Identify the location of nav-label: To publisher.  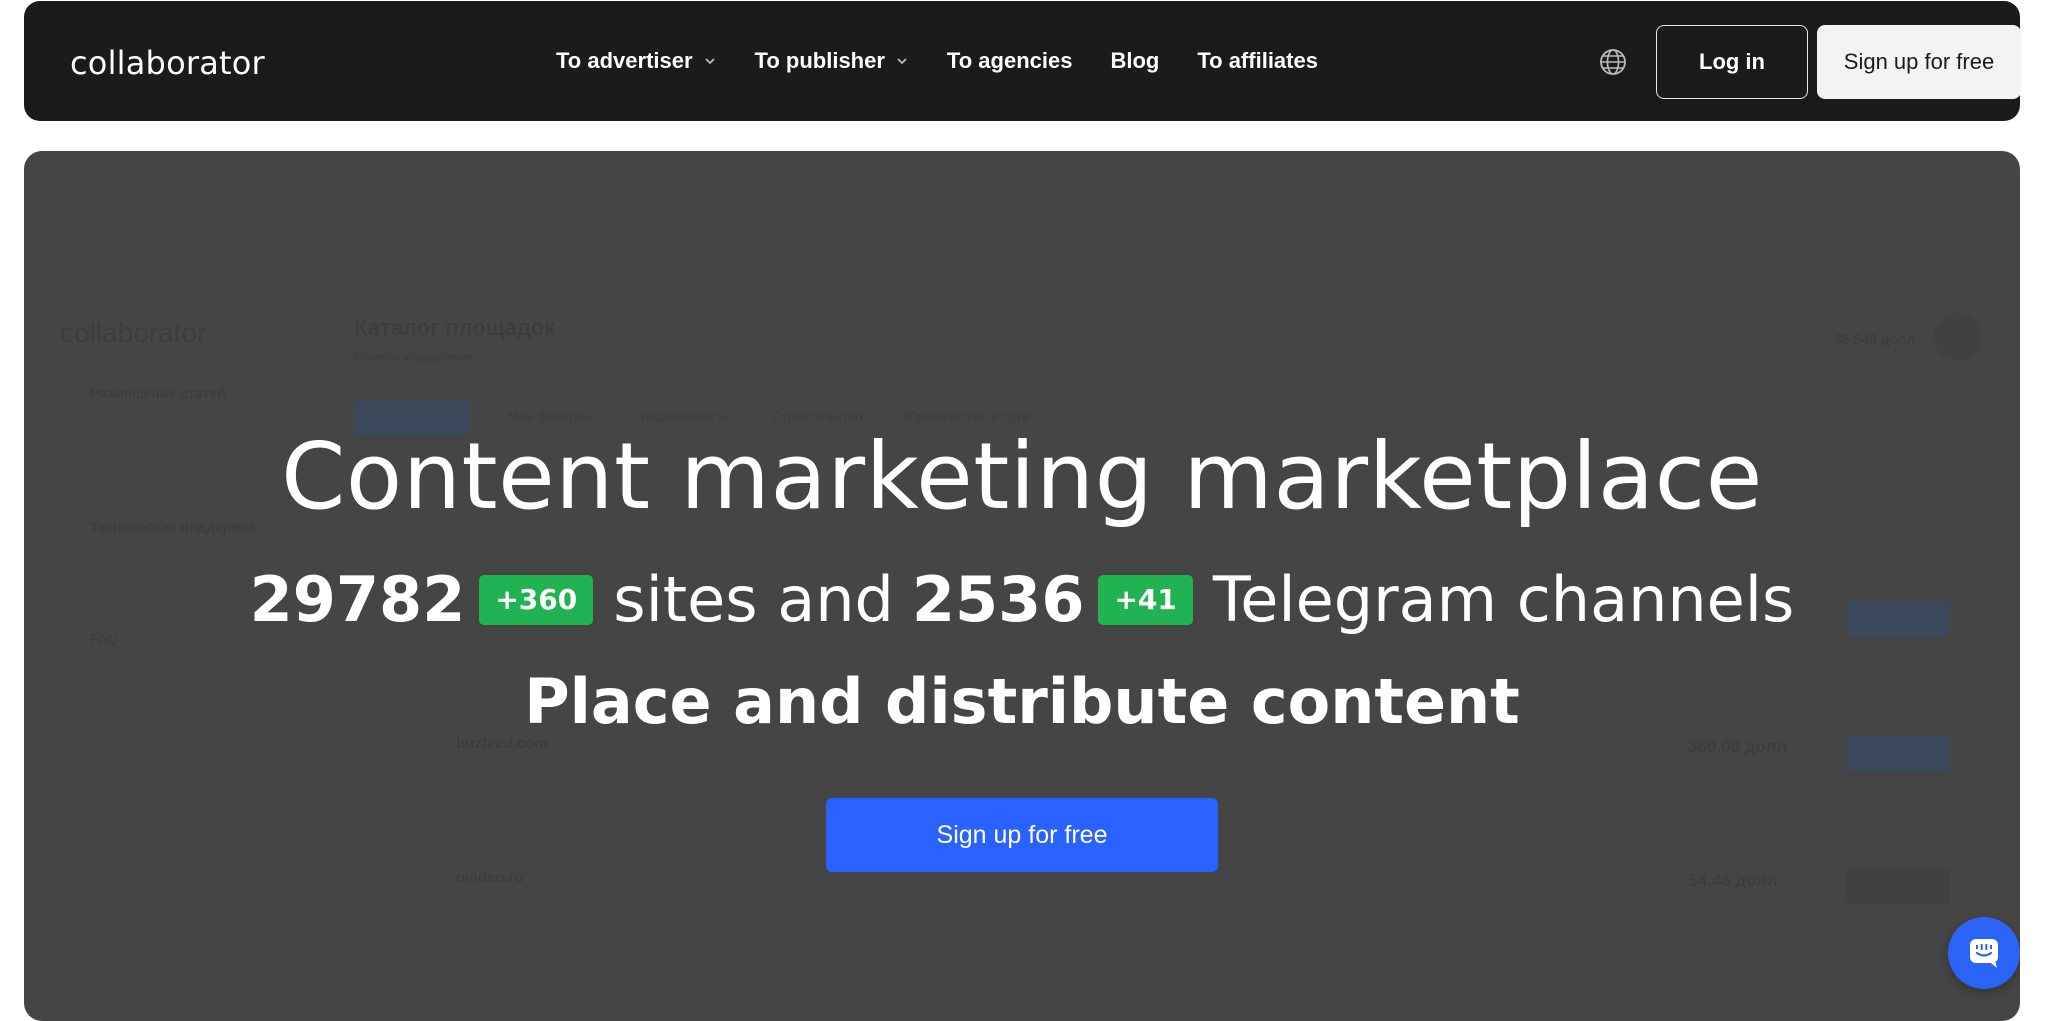
(819, 60).